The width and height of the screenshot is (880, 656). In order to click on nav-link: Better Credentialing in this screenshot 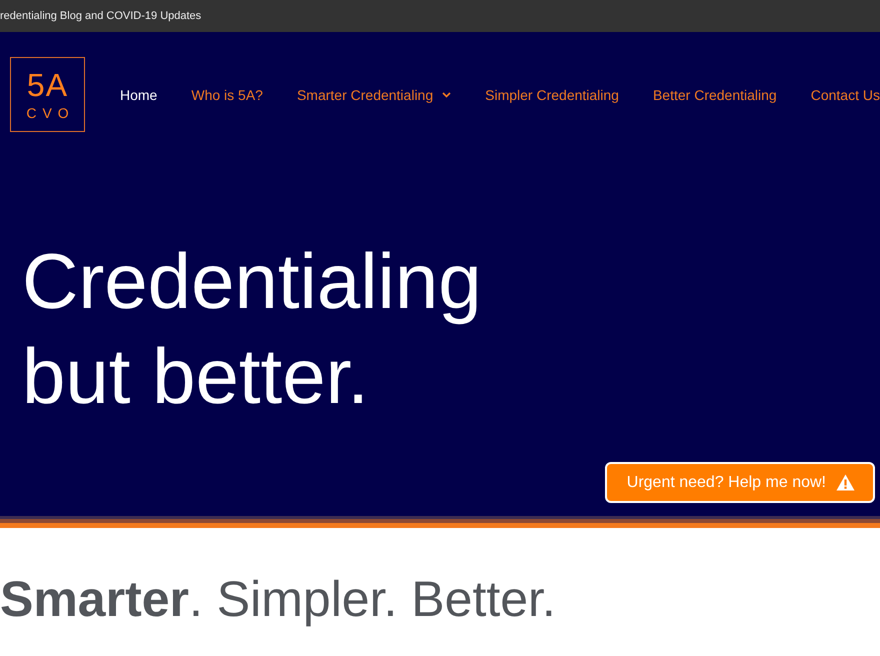, I will do `click(714, 94)`.